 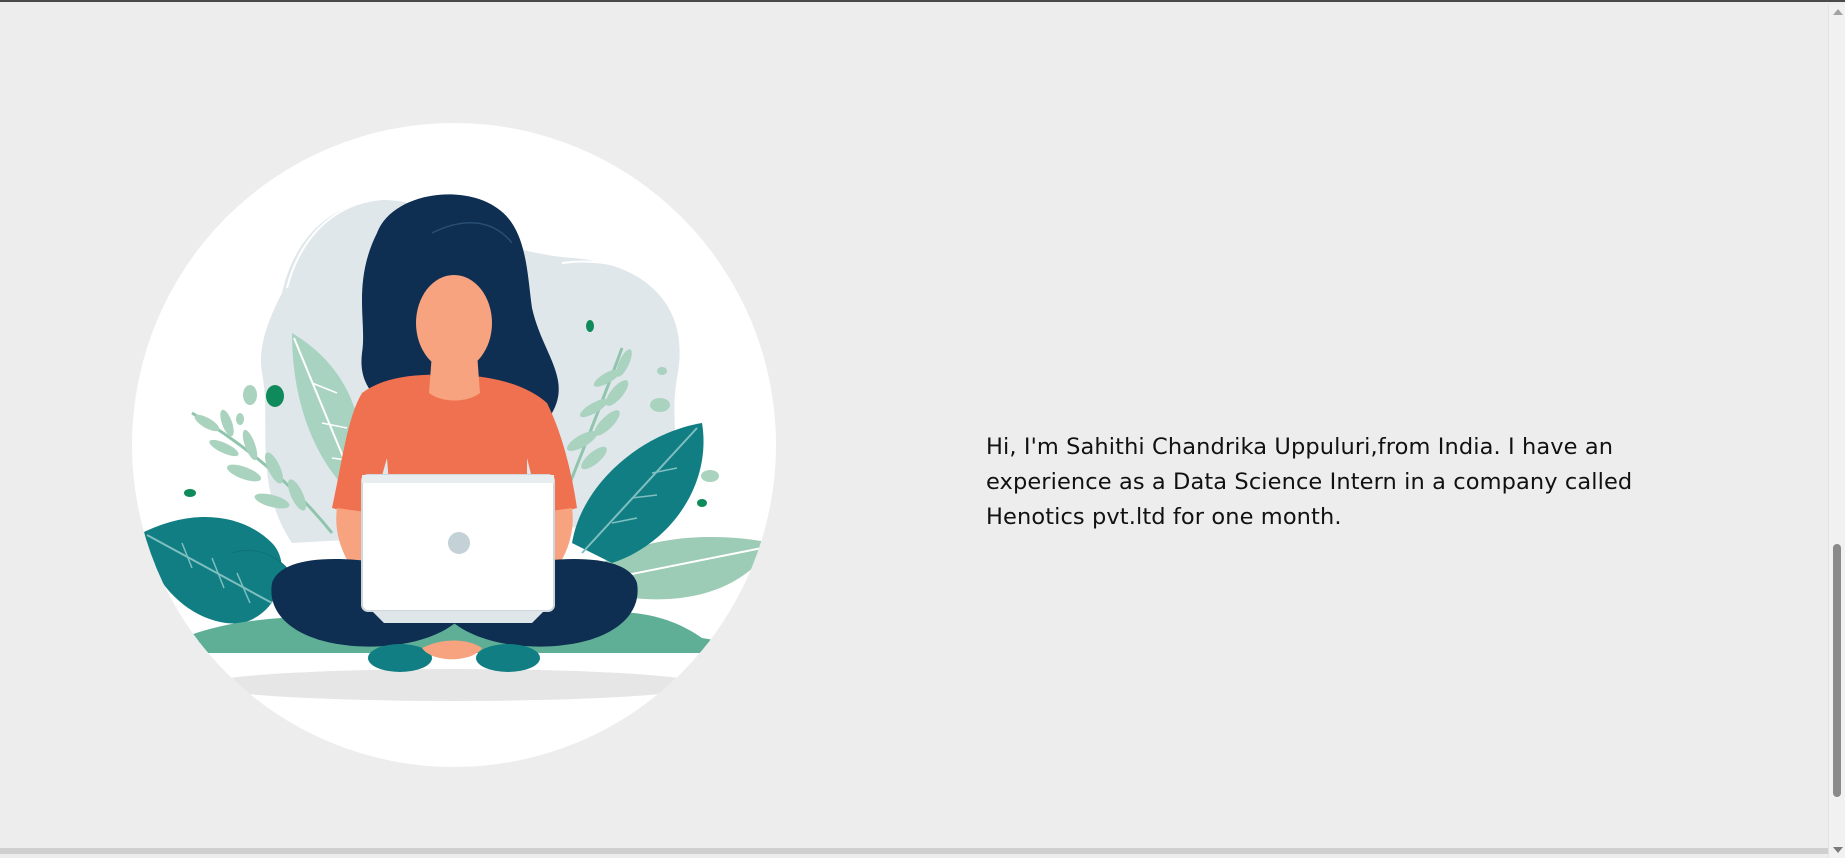 I want to click on scroll-thumb, so click(x=1837, y=670).